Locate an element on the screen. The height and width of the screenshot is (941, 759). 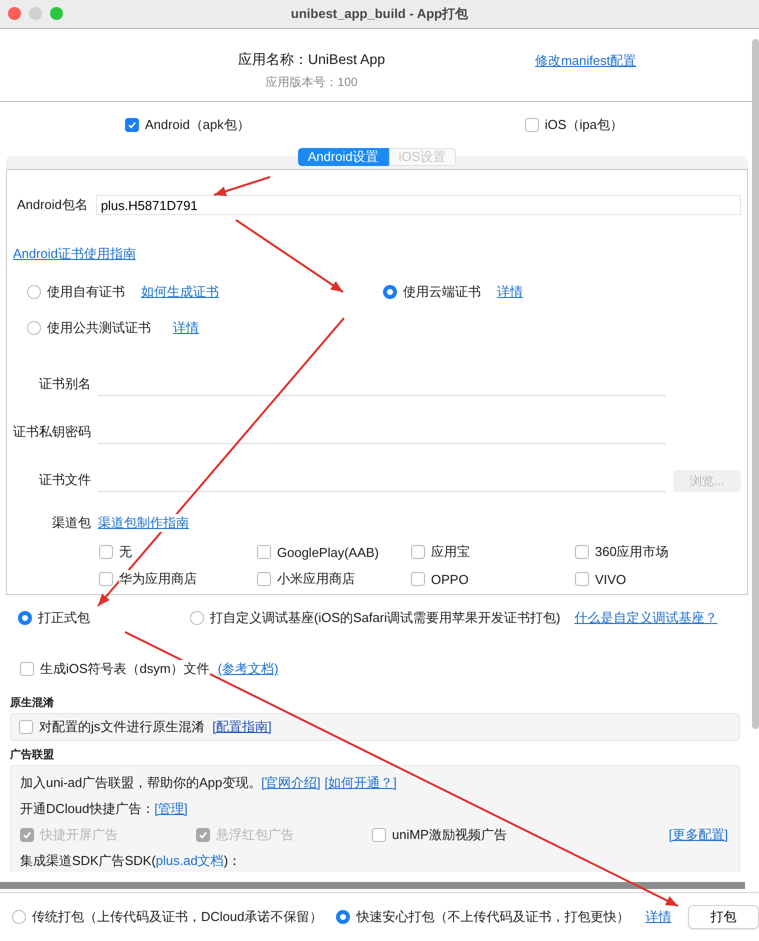
ads-info-link: [官网介绍] is located at coordinates (291, 783).